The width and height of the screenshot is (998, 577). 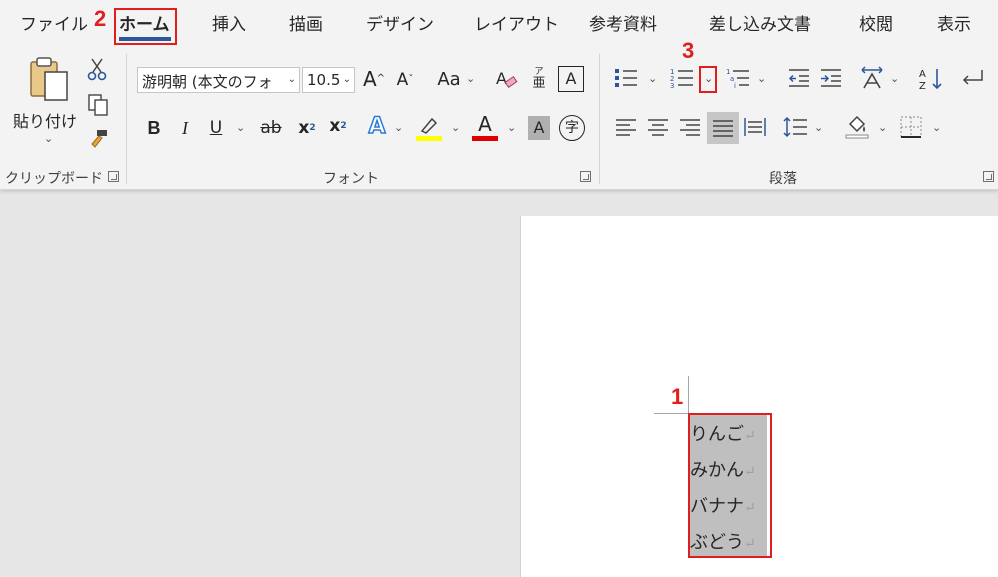 I want to click on underline-icon: U, so click(x=216, y=128).